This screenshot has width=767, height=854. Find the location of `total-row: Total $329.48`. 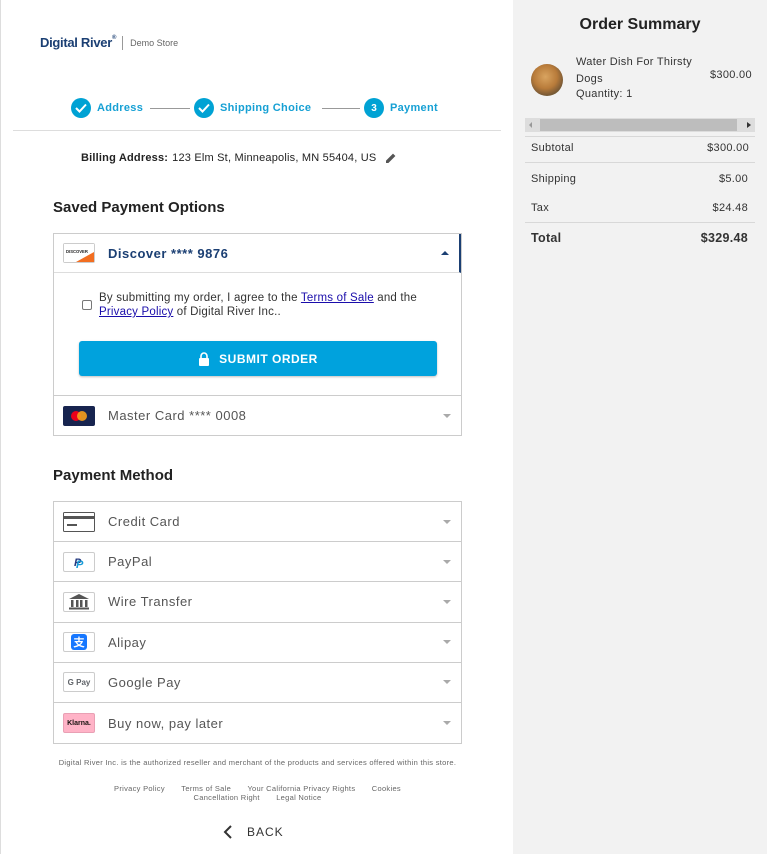

total-row: Total $329.48 is located at coordinates (639, 238).